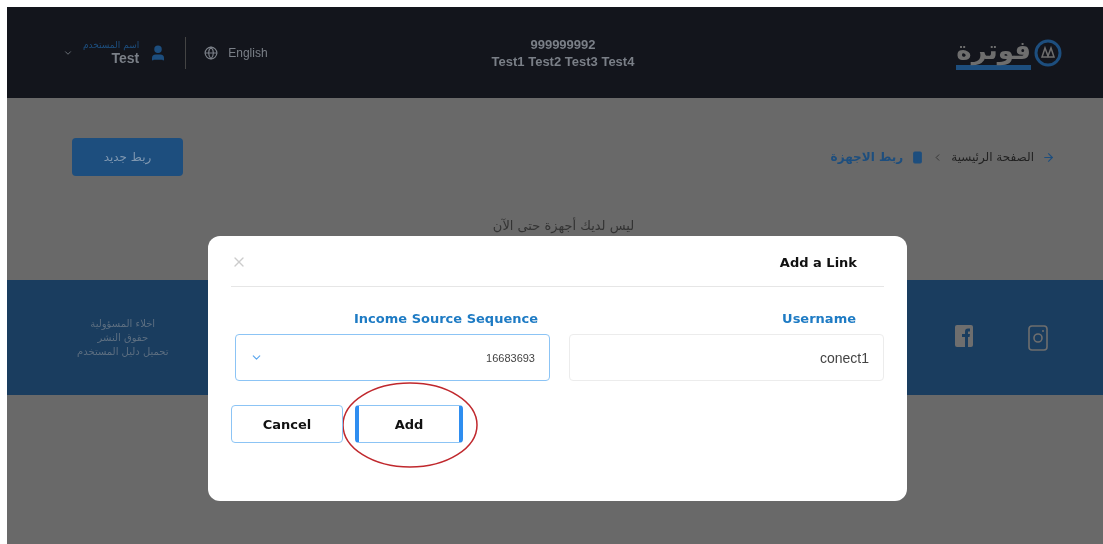 The image size is (1103, 544). What do you see at coordinates (111, 44) in the screenshot?
I see `user-label: اسم المستخدم` at bounding box center [111, 44].